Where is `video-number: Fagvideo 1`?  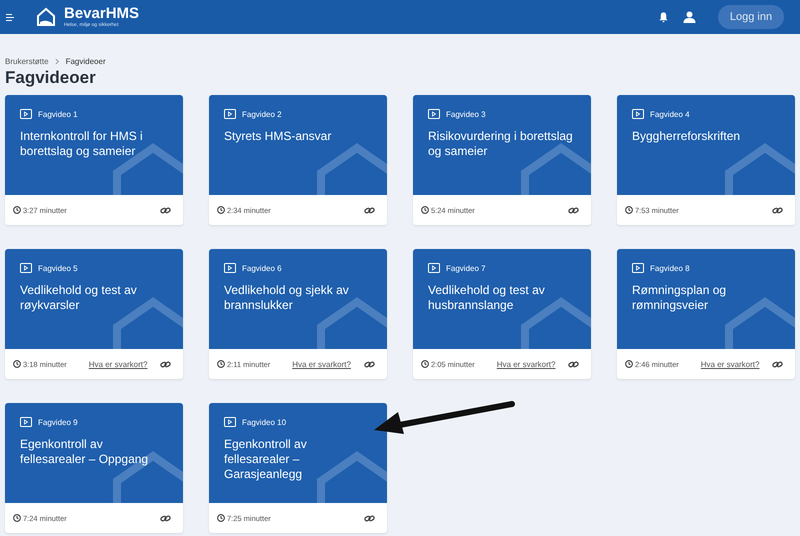 video-number: Fagvideo 1 is located at coordinates (58, 114).